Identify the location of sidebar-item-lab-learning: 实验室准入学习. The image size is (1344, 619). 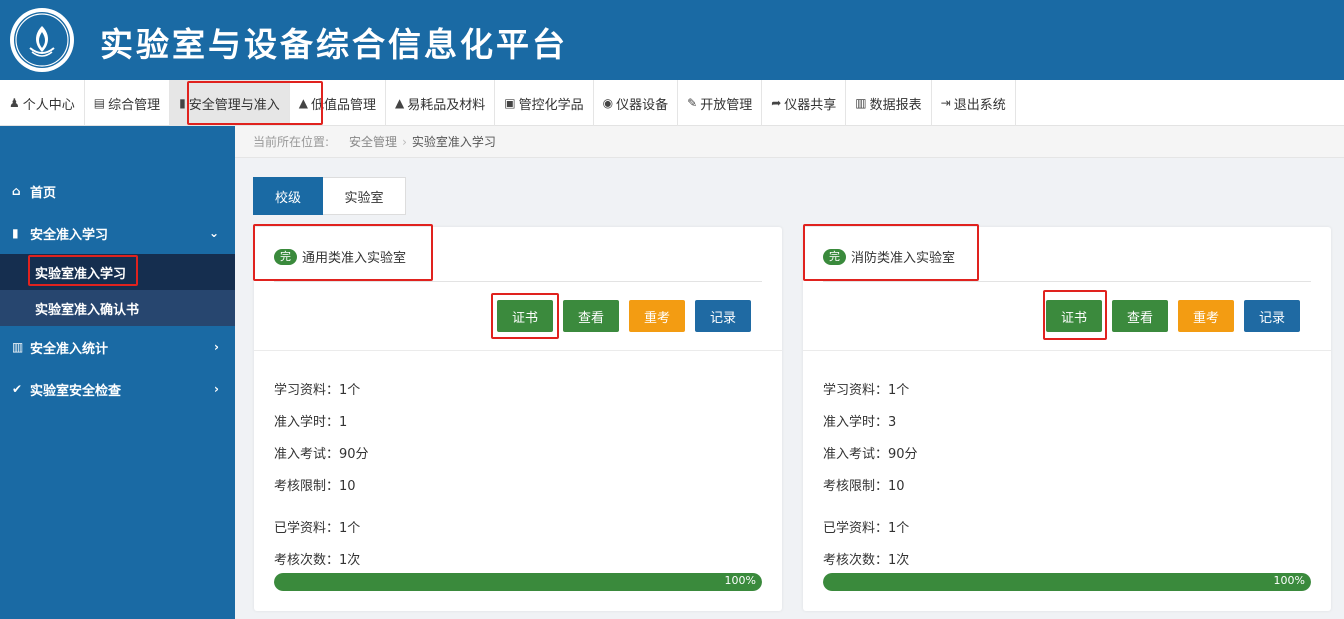
(117, 272).